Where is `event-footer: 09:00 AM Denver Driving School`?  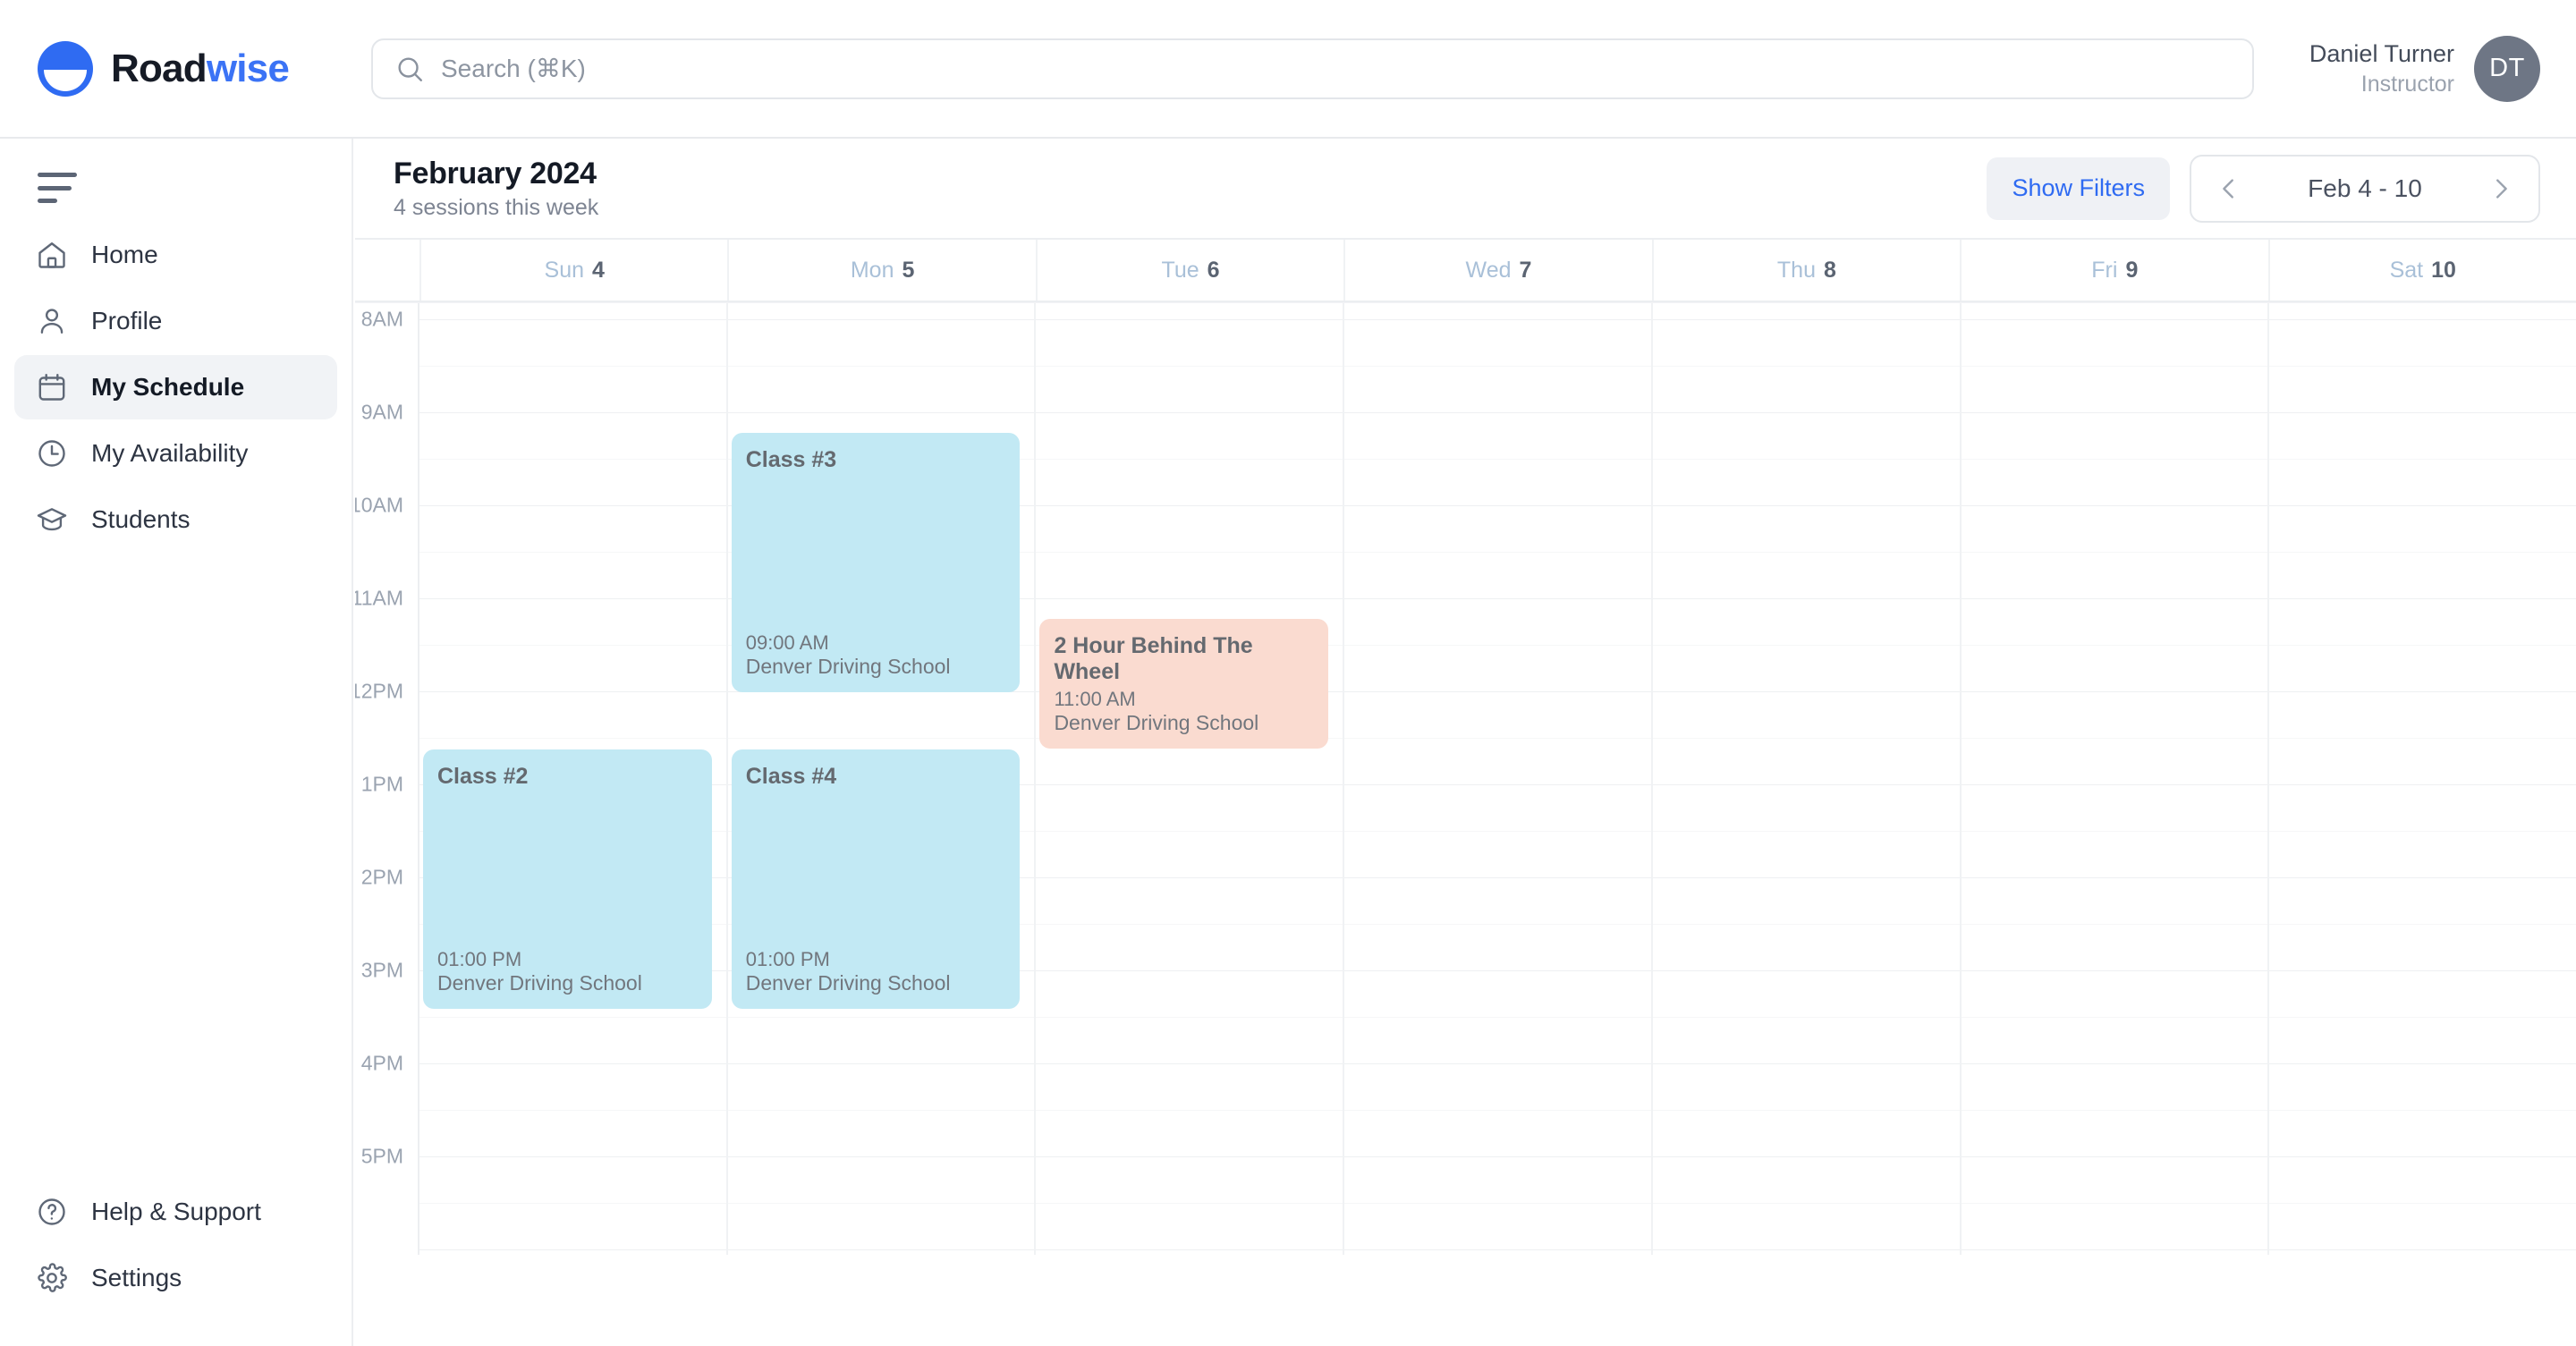
event-footer: 09:00 AM Denver Driving School is located at coordinates (877, 655).